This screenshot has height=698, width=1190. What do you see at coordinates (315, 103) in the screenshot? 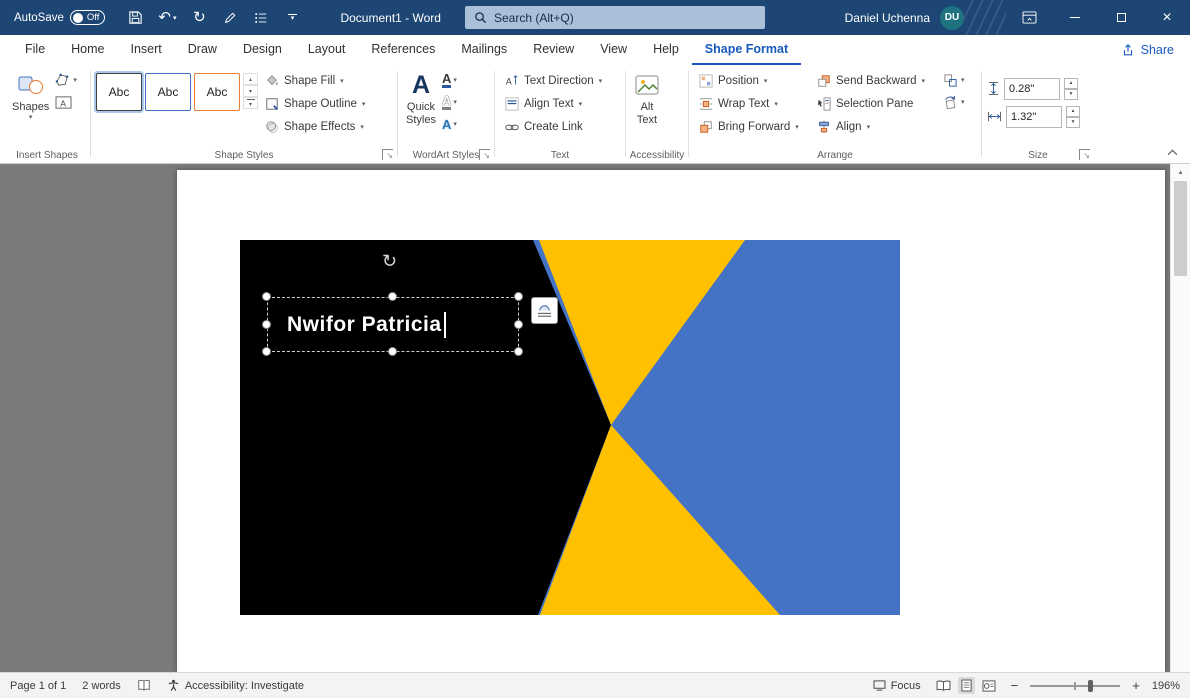
I see `shape-outline-button: Shape Outline ▾` at bounding box center [315, 103].